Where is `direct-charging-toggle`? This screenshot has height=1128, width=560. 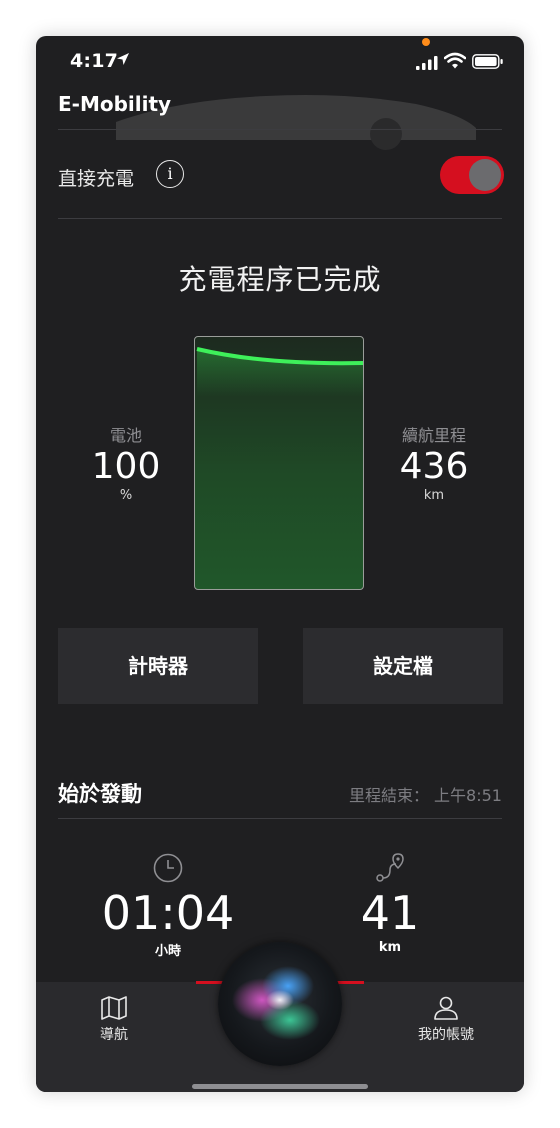 direct-charging-toggle is located at coordinates (472, 175).